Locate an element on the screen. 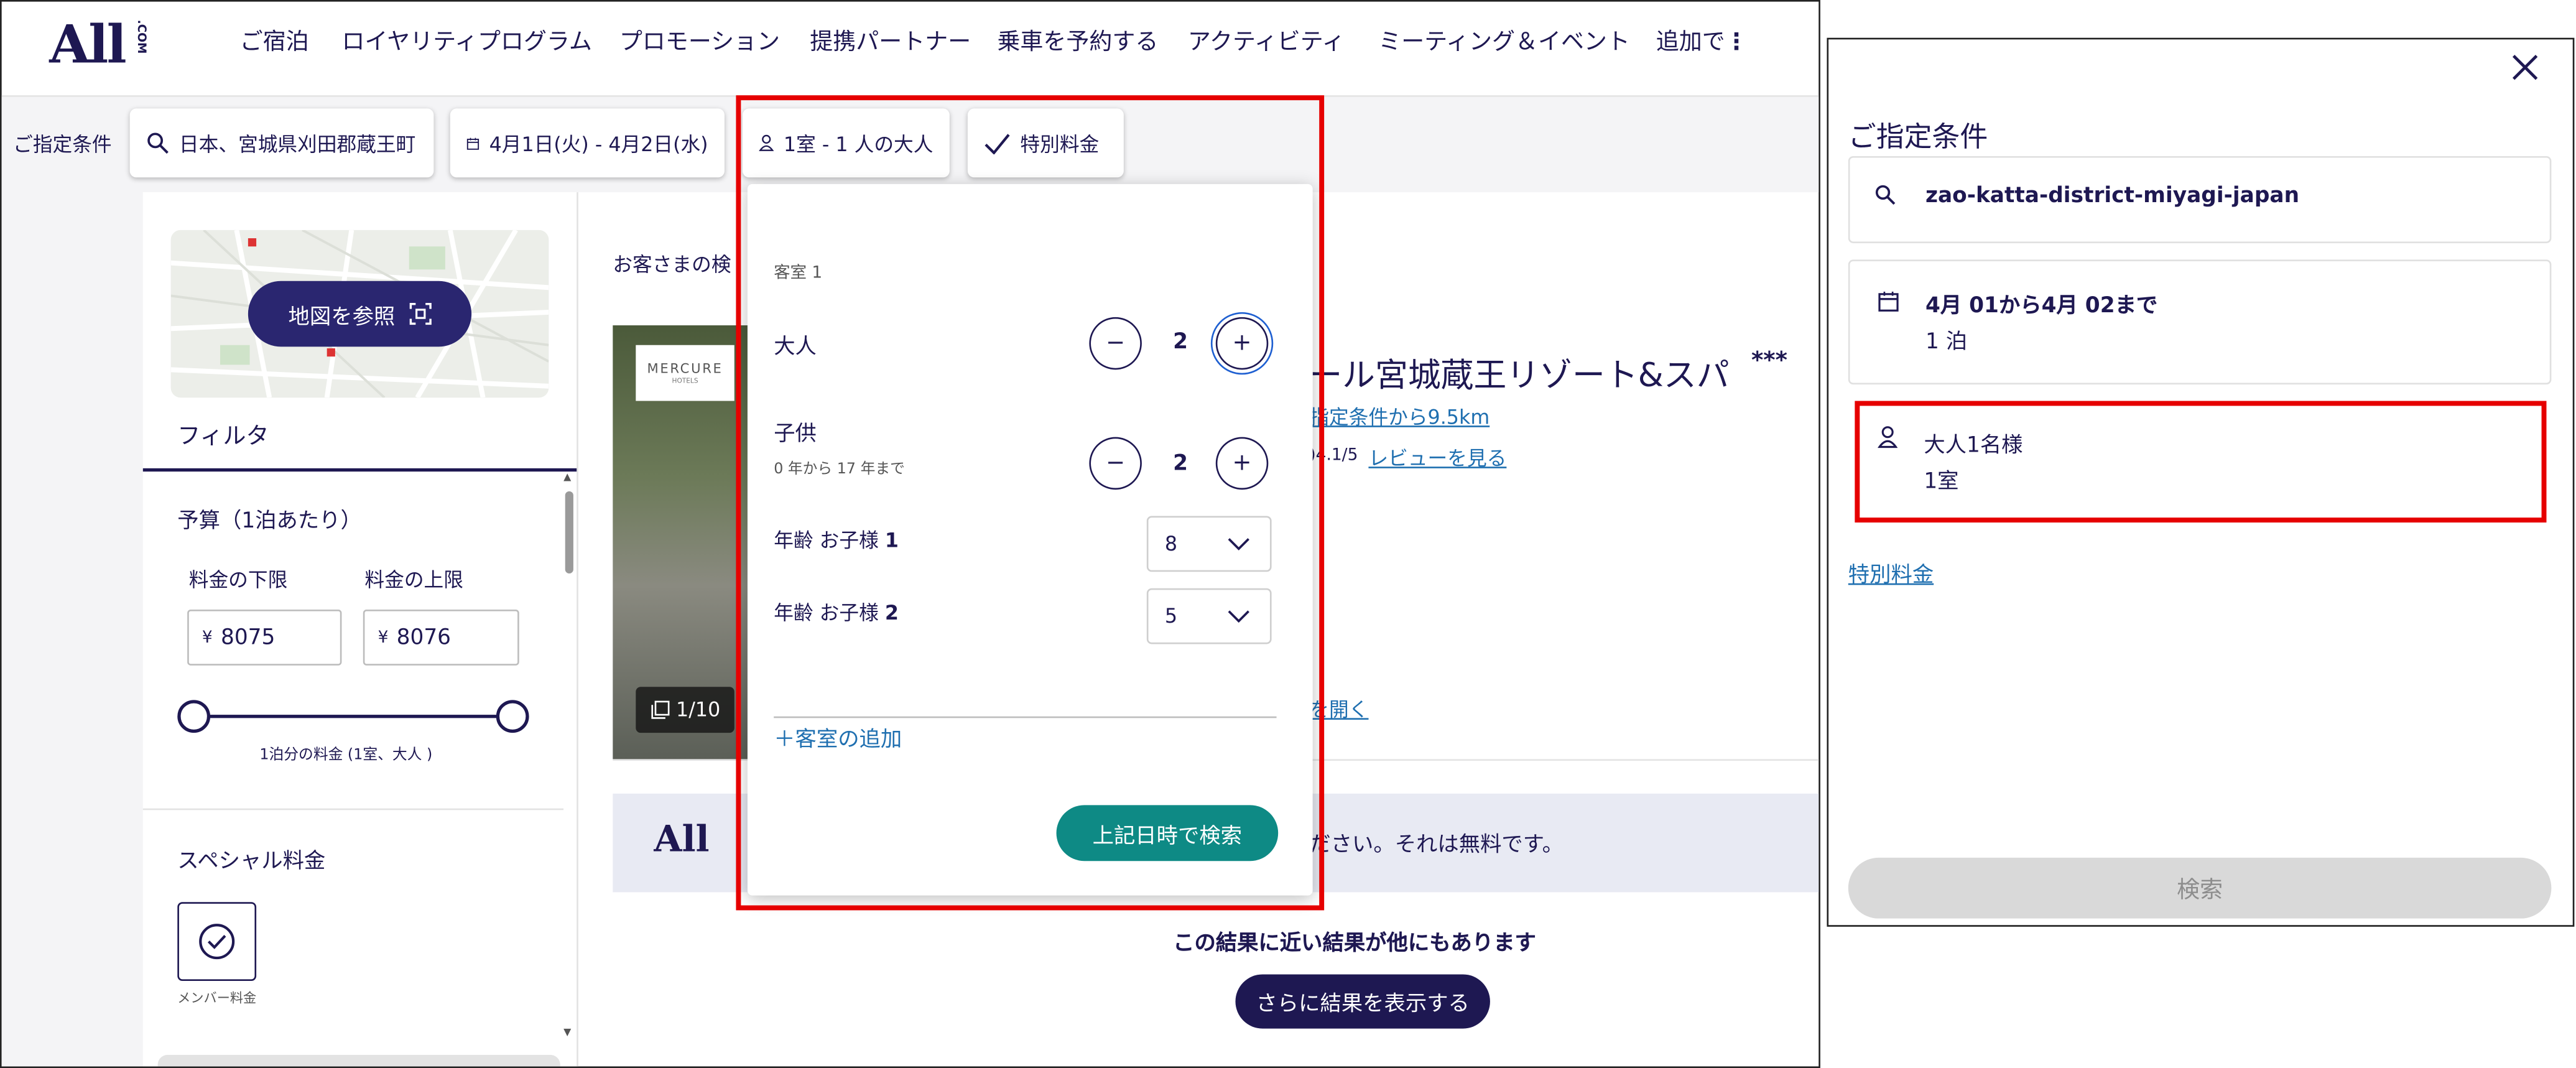 The image size is (2576, 1068). adults-count: 2 is located at coordinates (1180, 342).